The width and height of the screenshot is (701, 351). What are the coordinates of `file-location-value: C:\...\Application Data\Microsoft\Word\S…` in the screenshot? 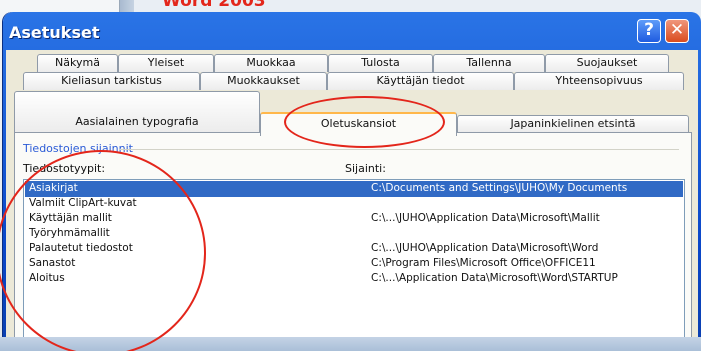 It's located at (494, 278).